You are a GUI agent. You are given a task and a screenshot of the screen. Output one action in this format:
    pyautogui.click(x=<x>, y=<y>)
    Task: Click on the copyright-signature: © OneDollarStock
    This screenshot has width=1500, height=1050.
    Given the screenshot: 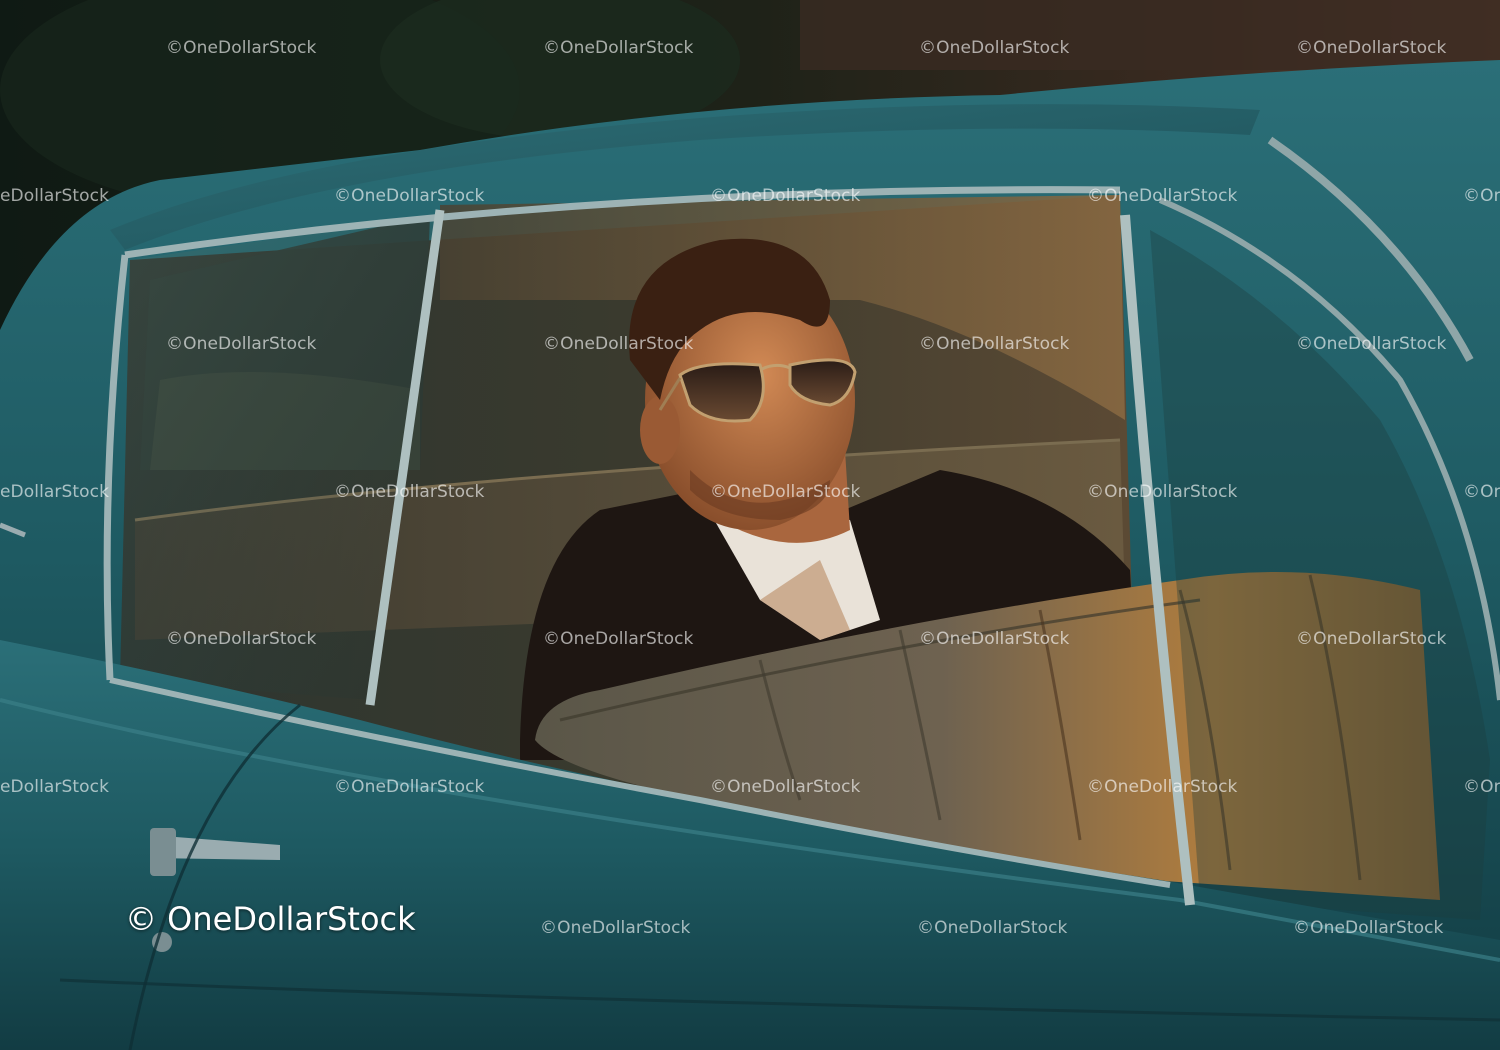 What is the action you would take?
    pyautogui.click(x=270, y=919)
    